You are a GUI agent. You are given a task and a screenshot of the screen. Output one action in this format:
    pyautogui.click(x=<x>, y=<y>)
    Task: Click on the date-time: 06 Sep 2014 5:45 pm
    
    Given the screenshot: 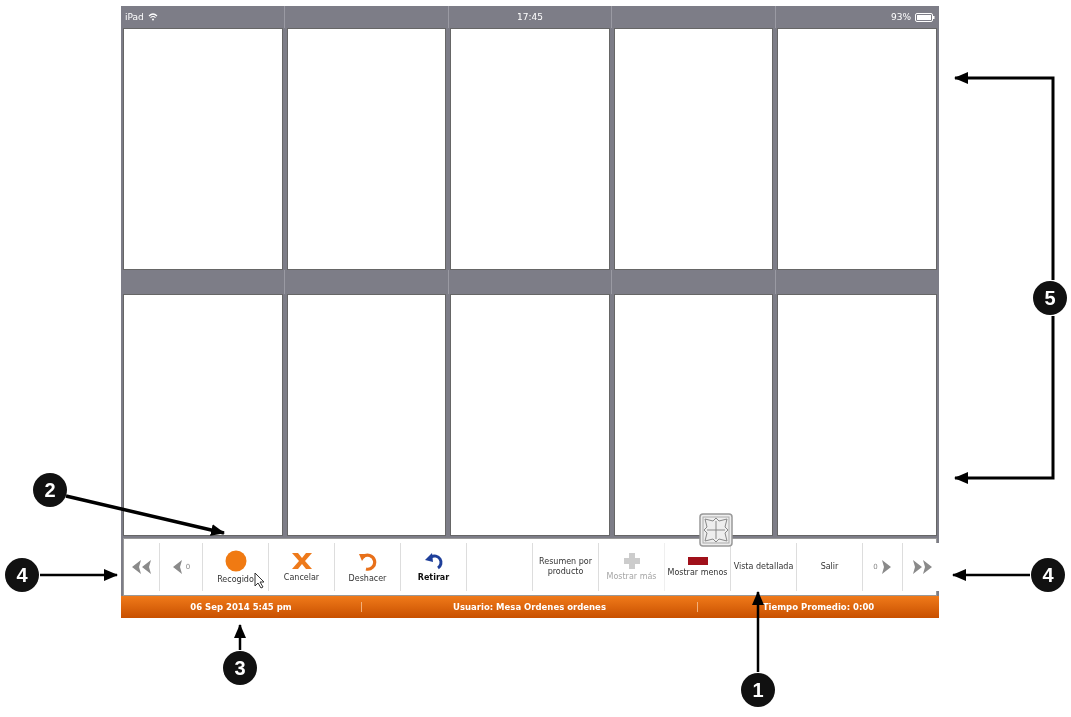 What is the action you would take?
    pyautogui.click(x=241, y=607)
    